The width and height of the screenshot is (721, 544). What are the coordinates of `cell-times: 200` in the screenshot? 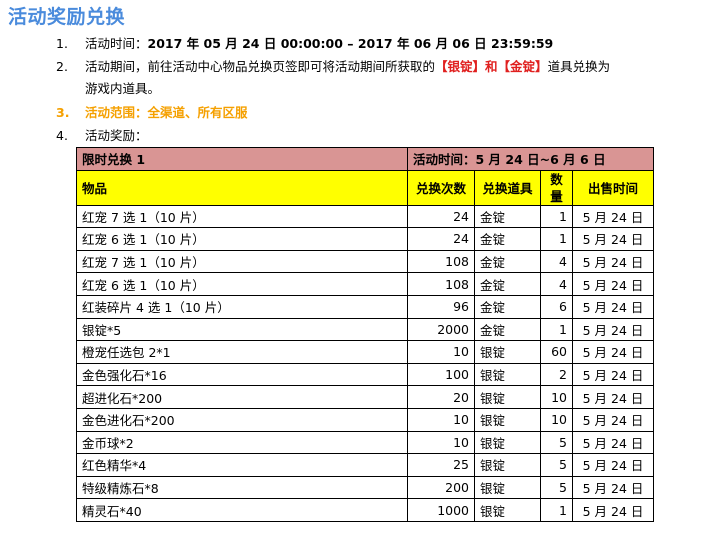 It's located at (441, 487).